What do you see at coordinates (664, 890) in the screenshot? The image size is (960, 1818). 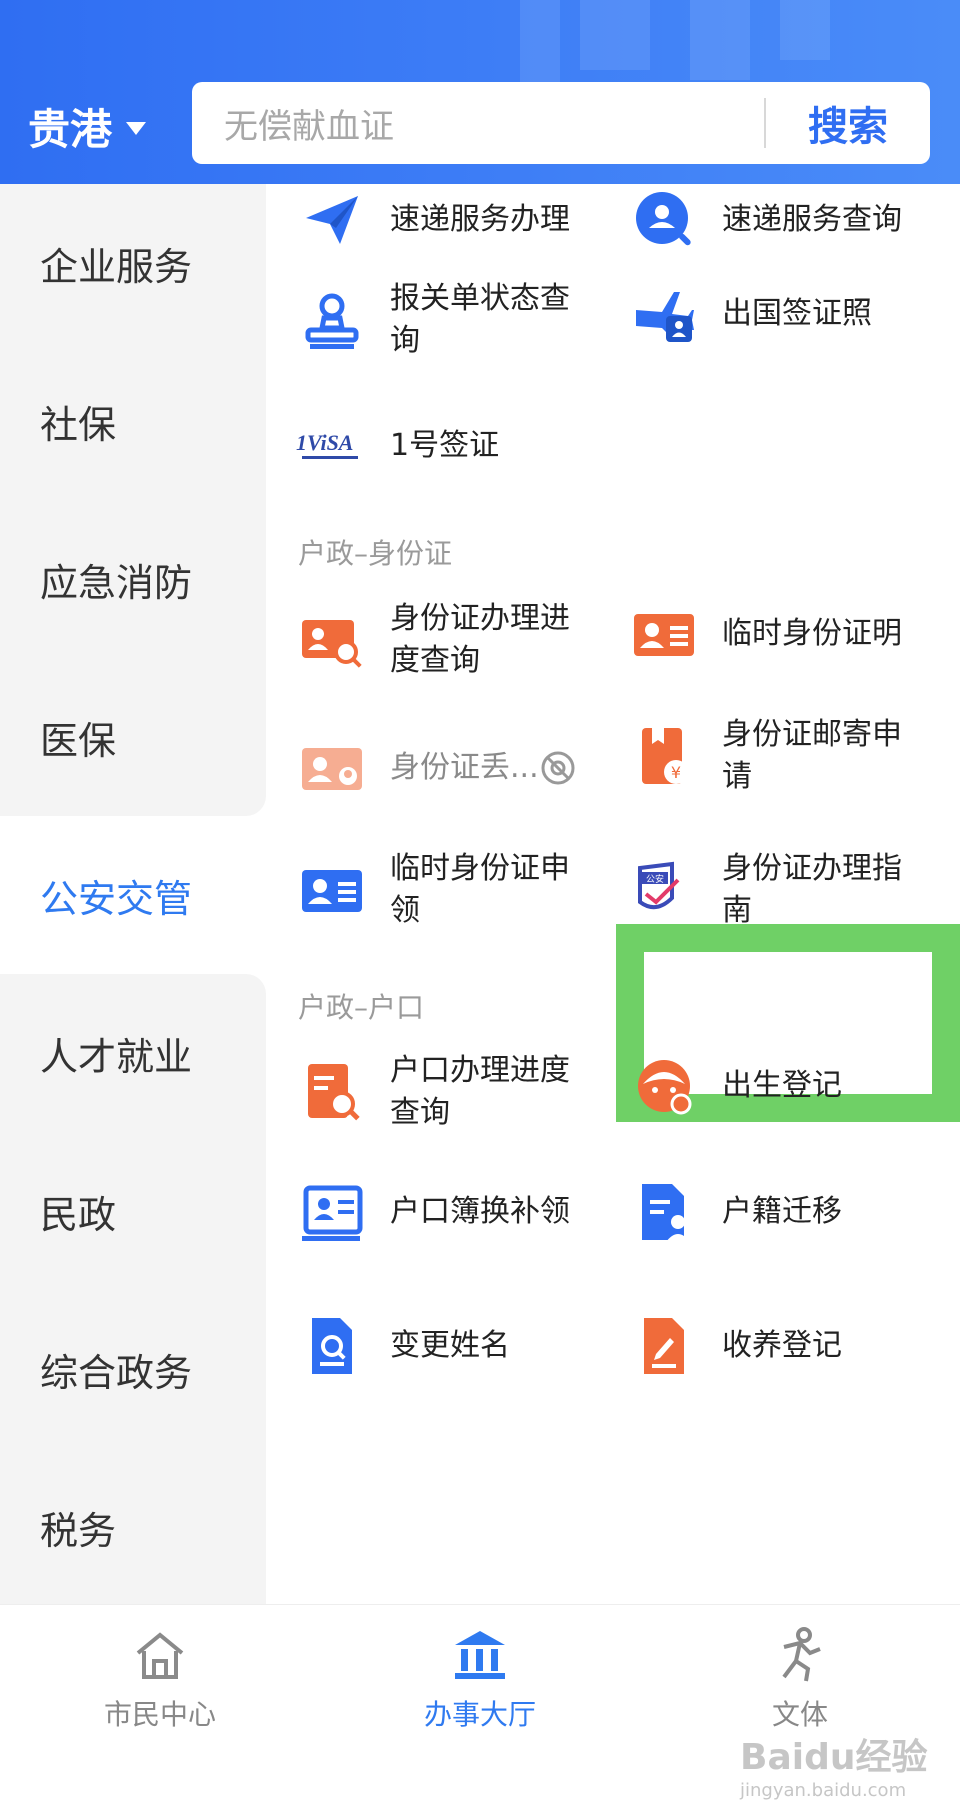 I see `police-shield-icon: 公安` at bounding box center [664, 890].